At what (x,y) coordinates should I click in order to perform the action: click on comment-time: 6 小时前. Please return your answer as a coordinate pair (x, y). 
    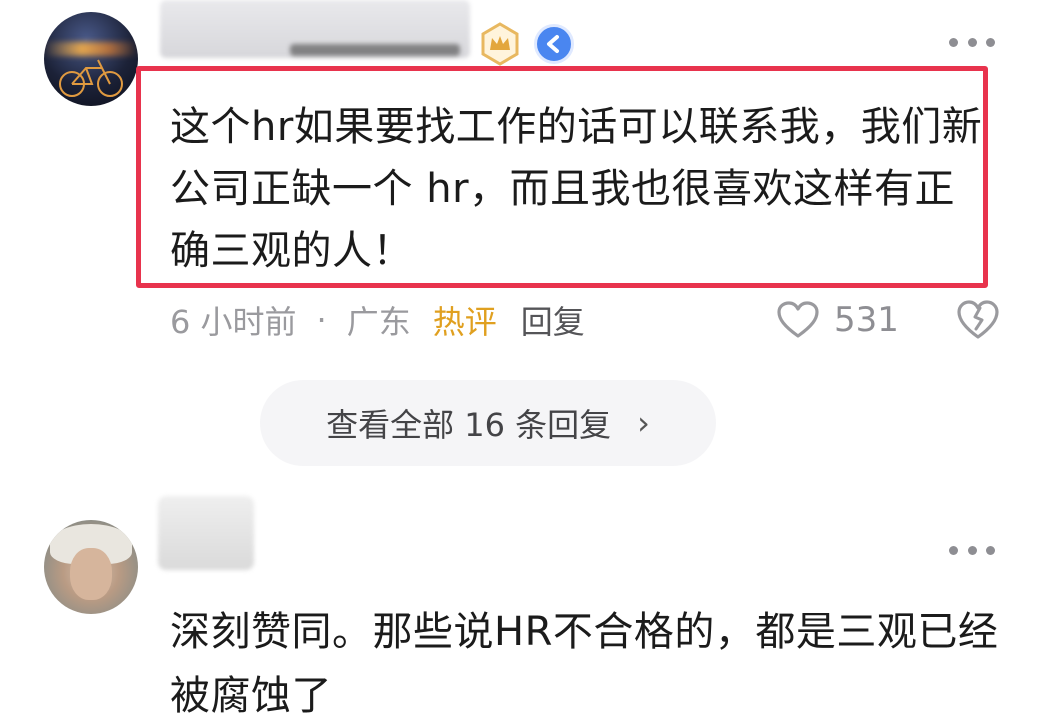
    Looking at the image, I should click on (233, 322).